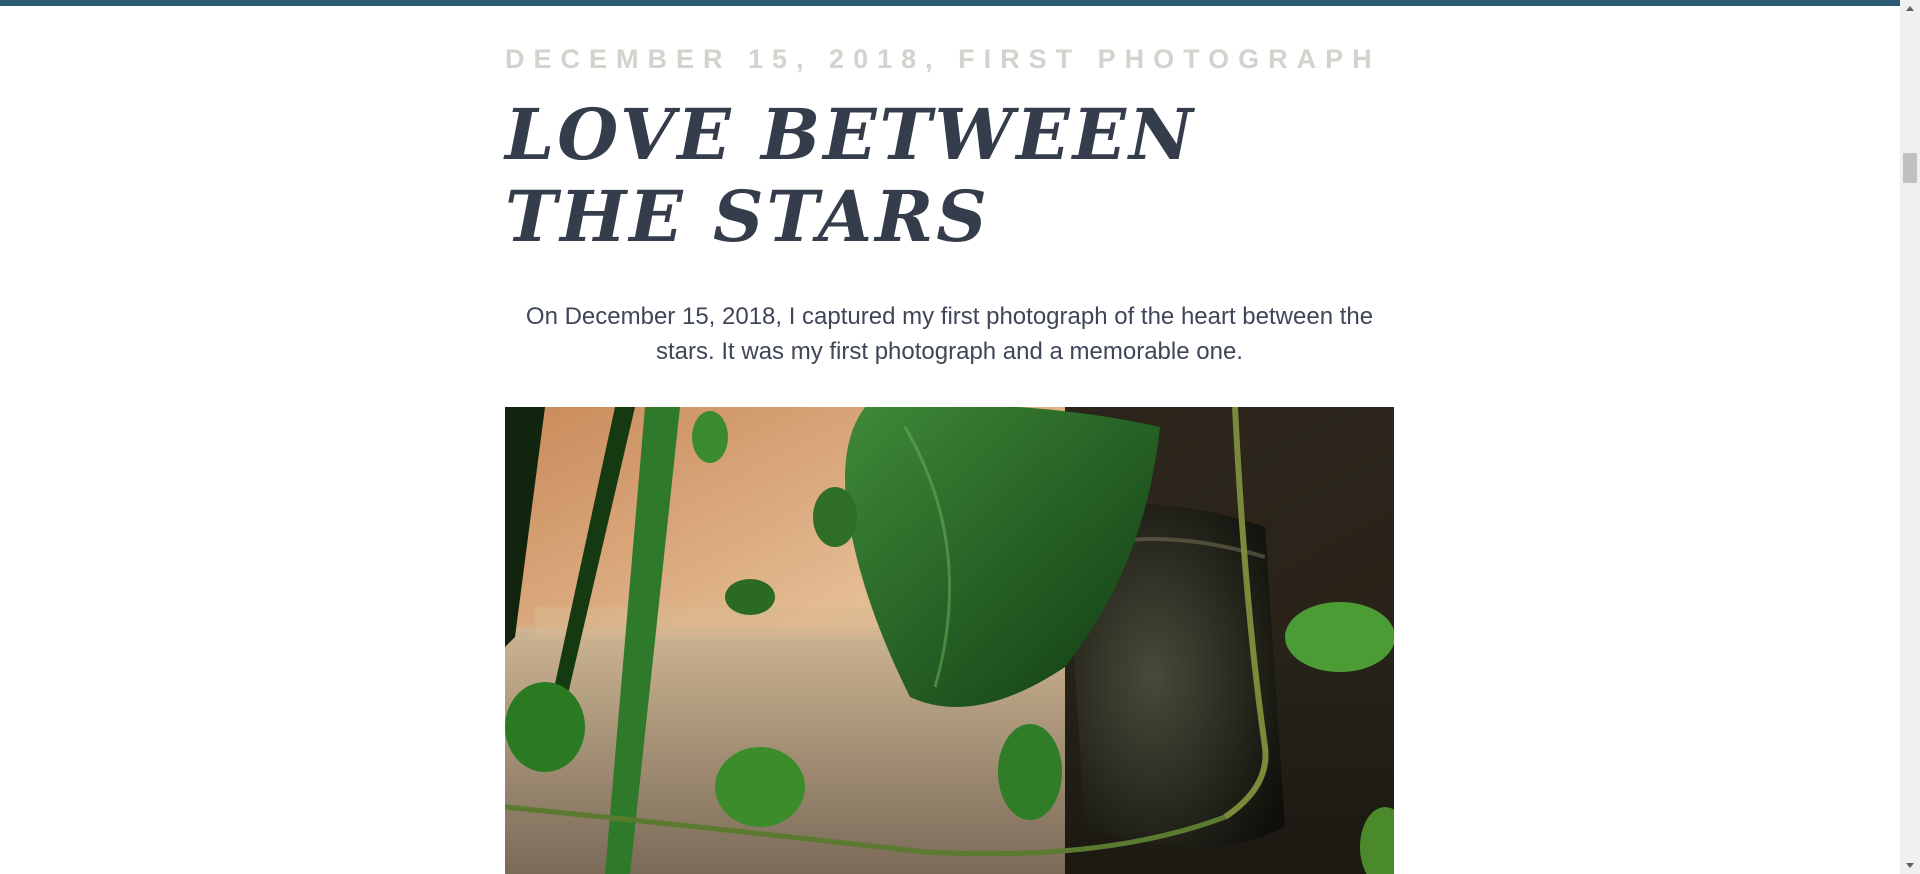  Describe the element at coordinates (850, 175) in the screenshot. I see `post-title: Love Between The Stars` at that location.